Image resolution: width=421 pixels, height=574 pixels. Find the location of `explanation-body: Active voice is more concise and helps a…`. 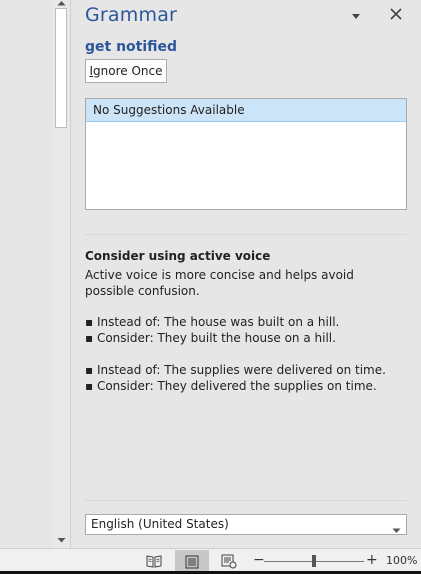

explanation-body: Active voice is more concise and helps a… is located at coordinates (219, 283).